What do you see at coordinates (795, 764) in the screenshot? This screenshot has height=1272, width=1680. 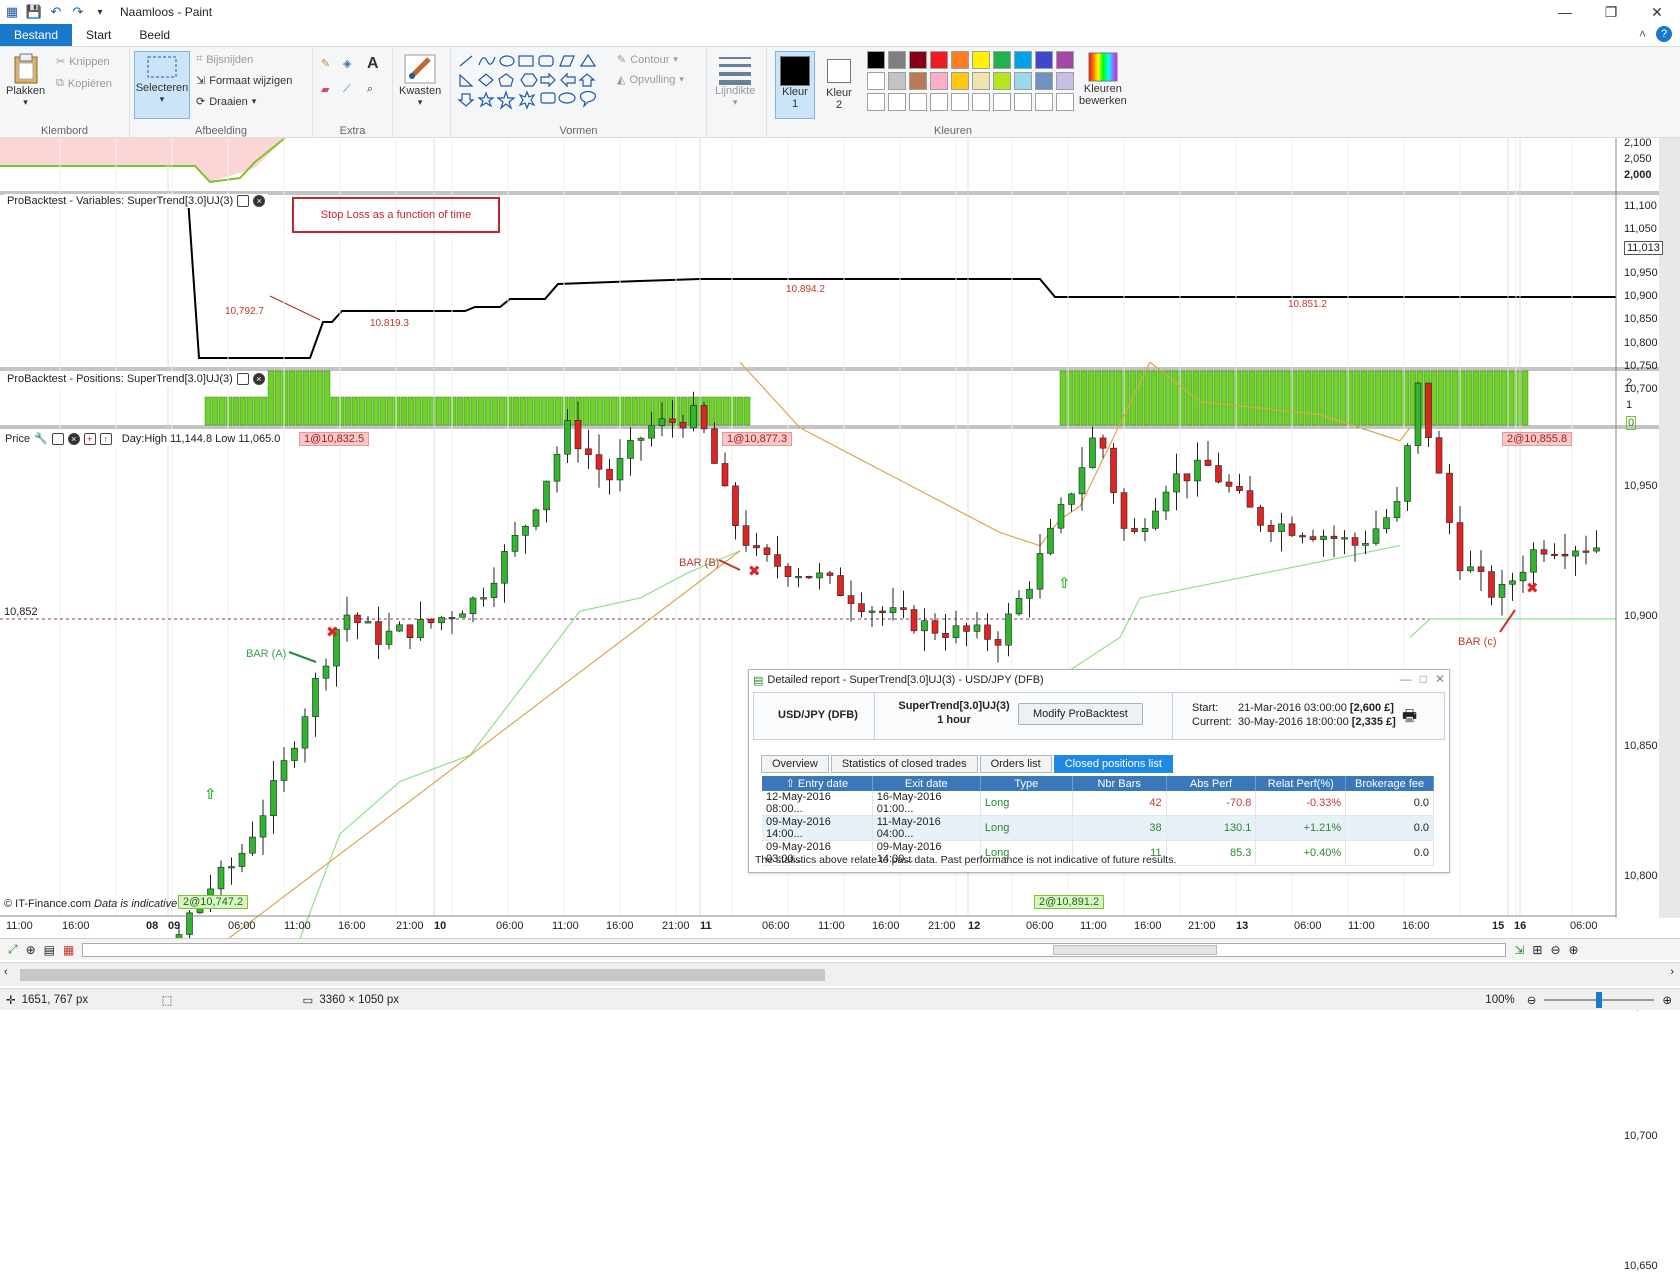 I see `tab-overview: Overview` at bounding box center [795, 764].